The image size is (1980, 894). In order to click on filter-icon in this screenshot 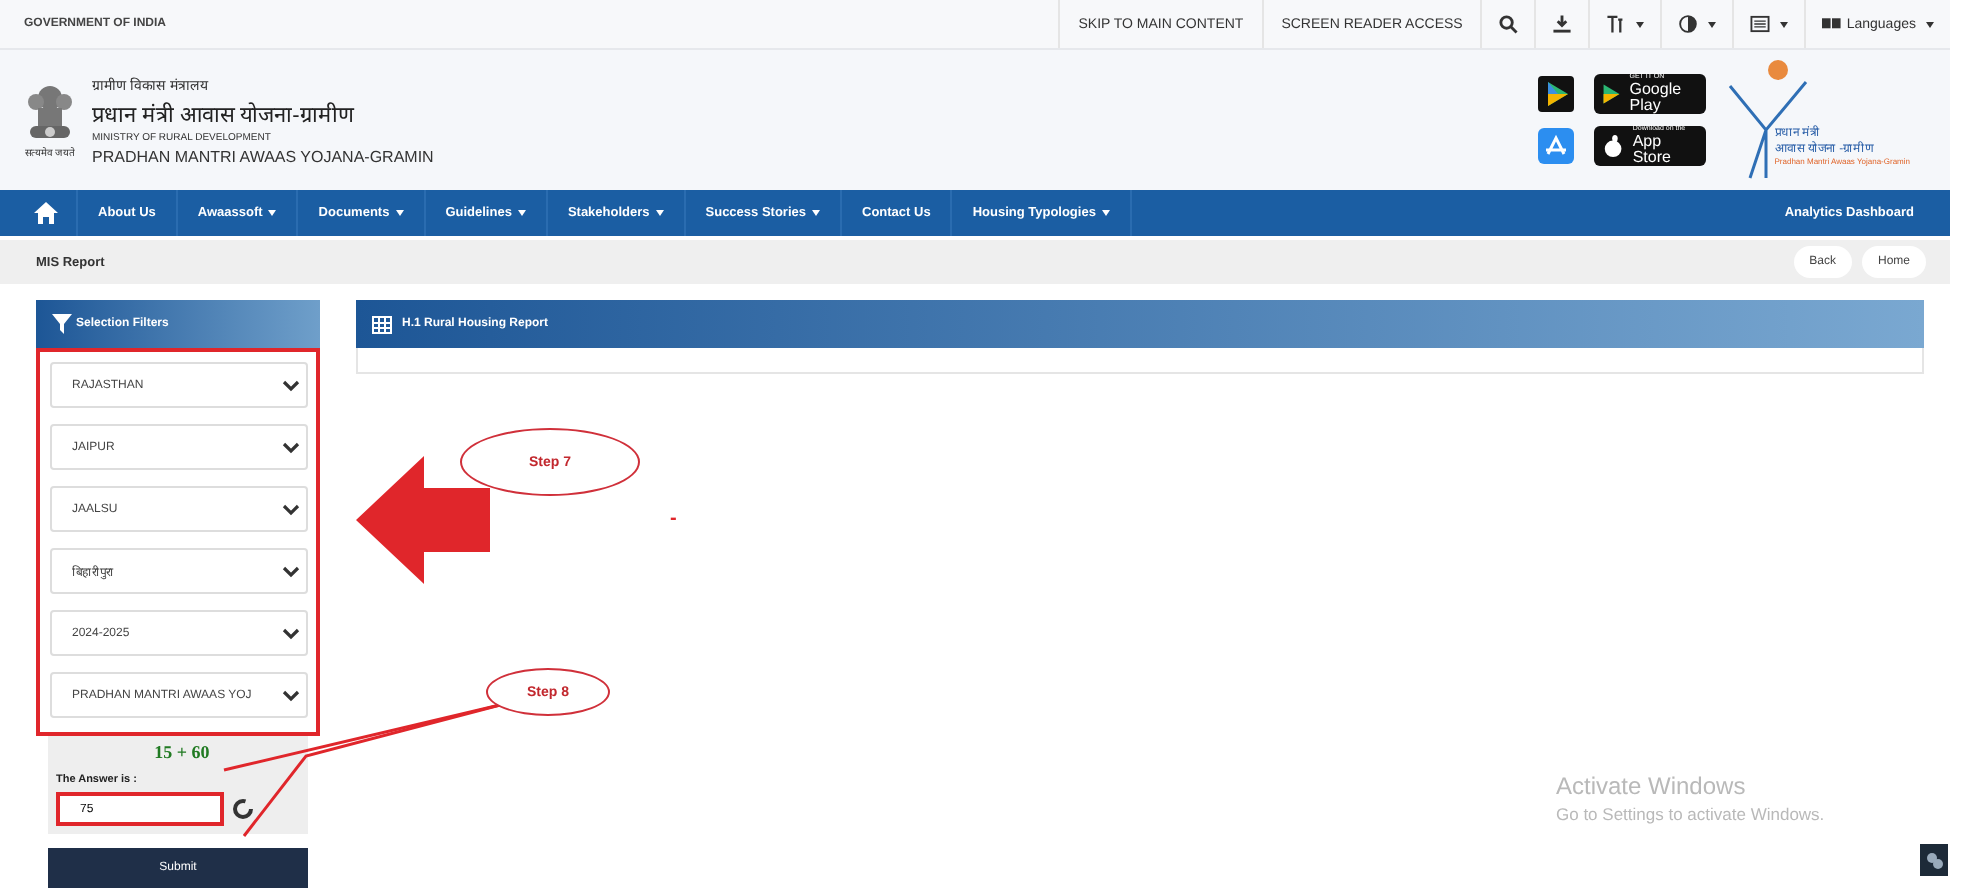, I will do `click(62, 324)`.